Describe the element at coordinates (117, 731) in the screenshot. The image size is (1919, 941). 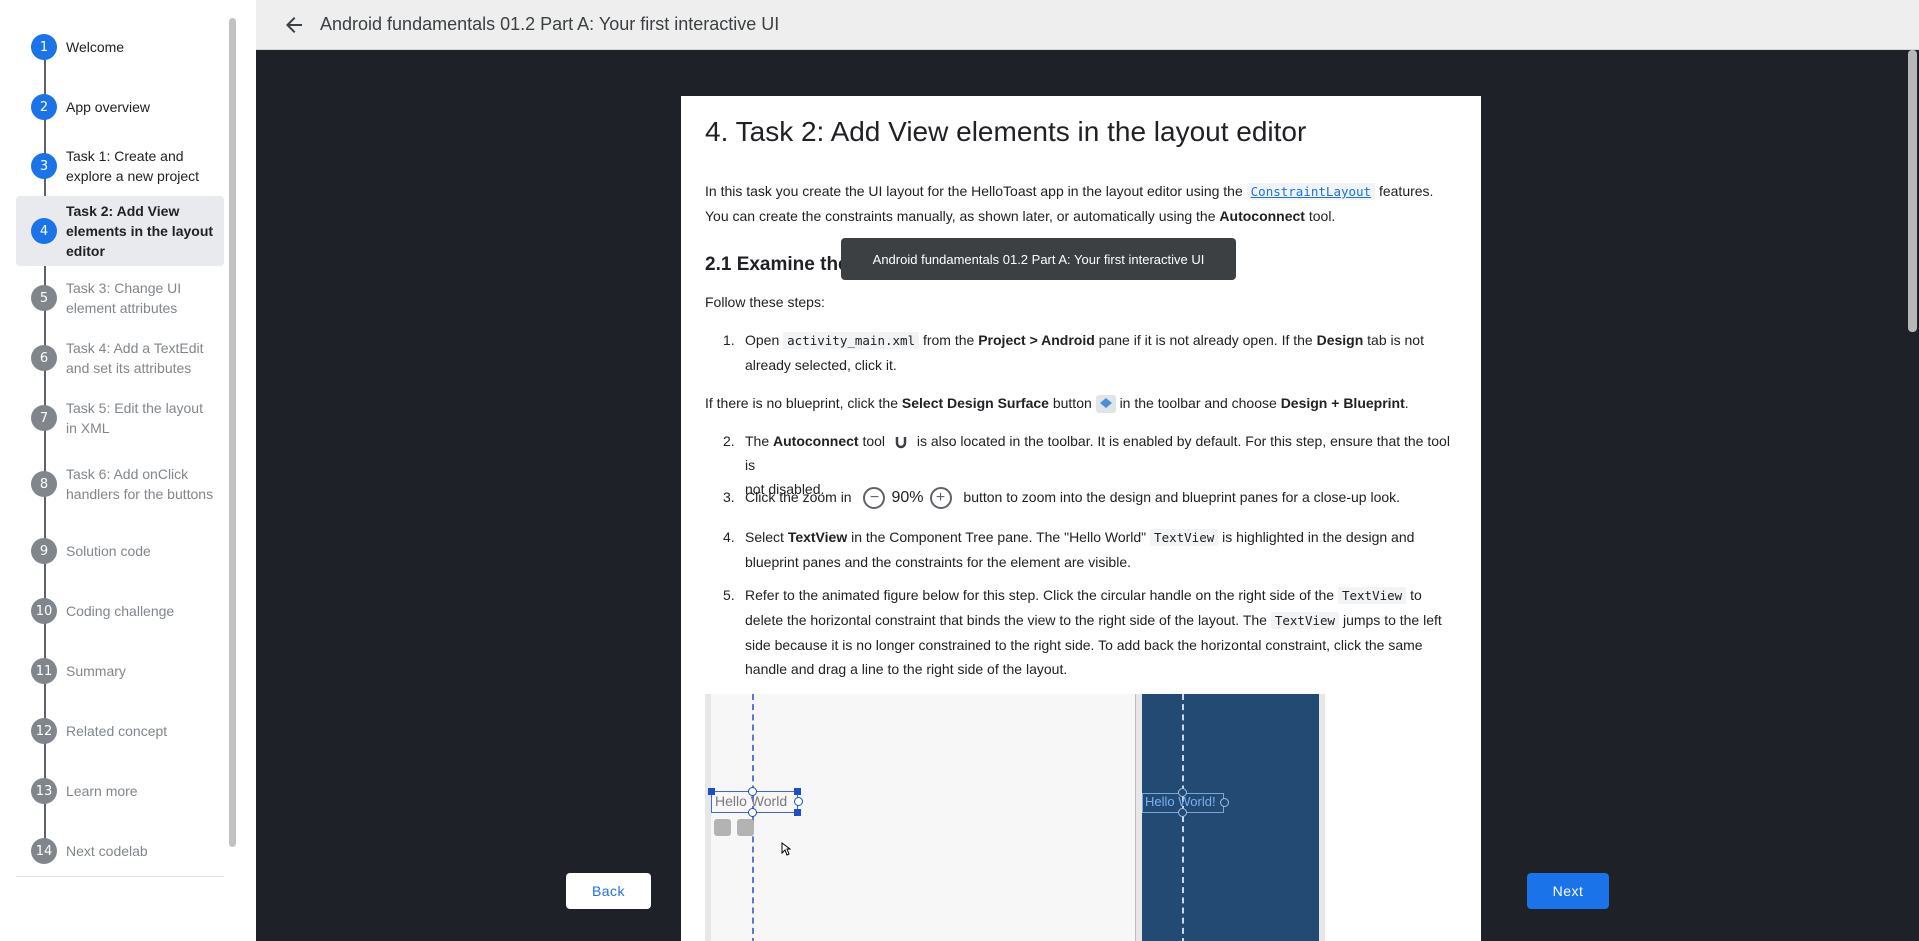
I see `step-label: Related concept` at that location.